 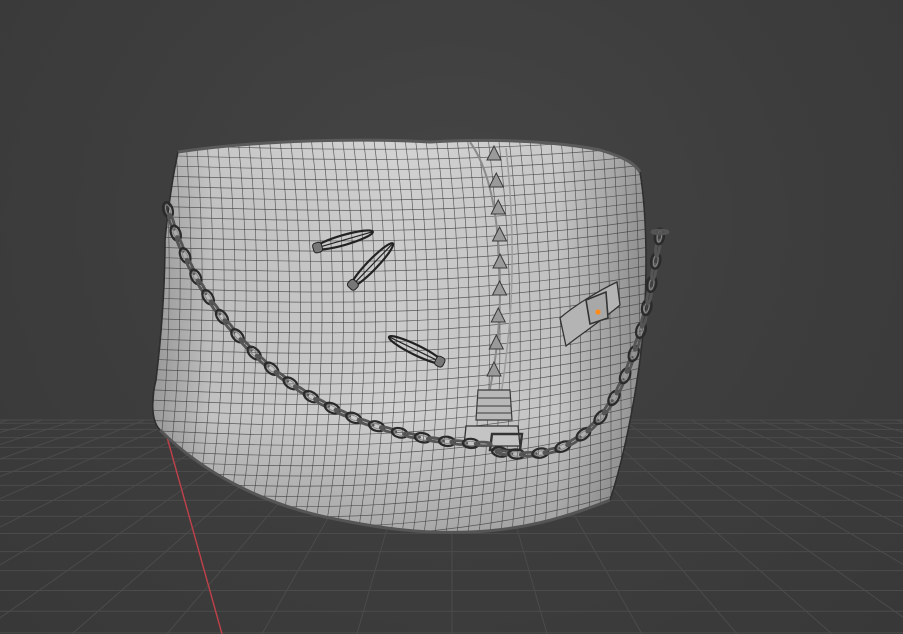 What do you see at coordinates (598, 312) in the screenshot?
I see `object-origin-dot` at bounding box center [598, 312].